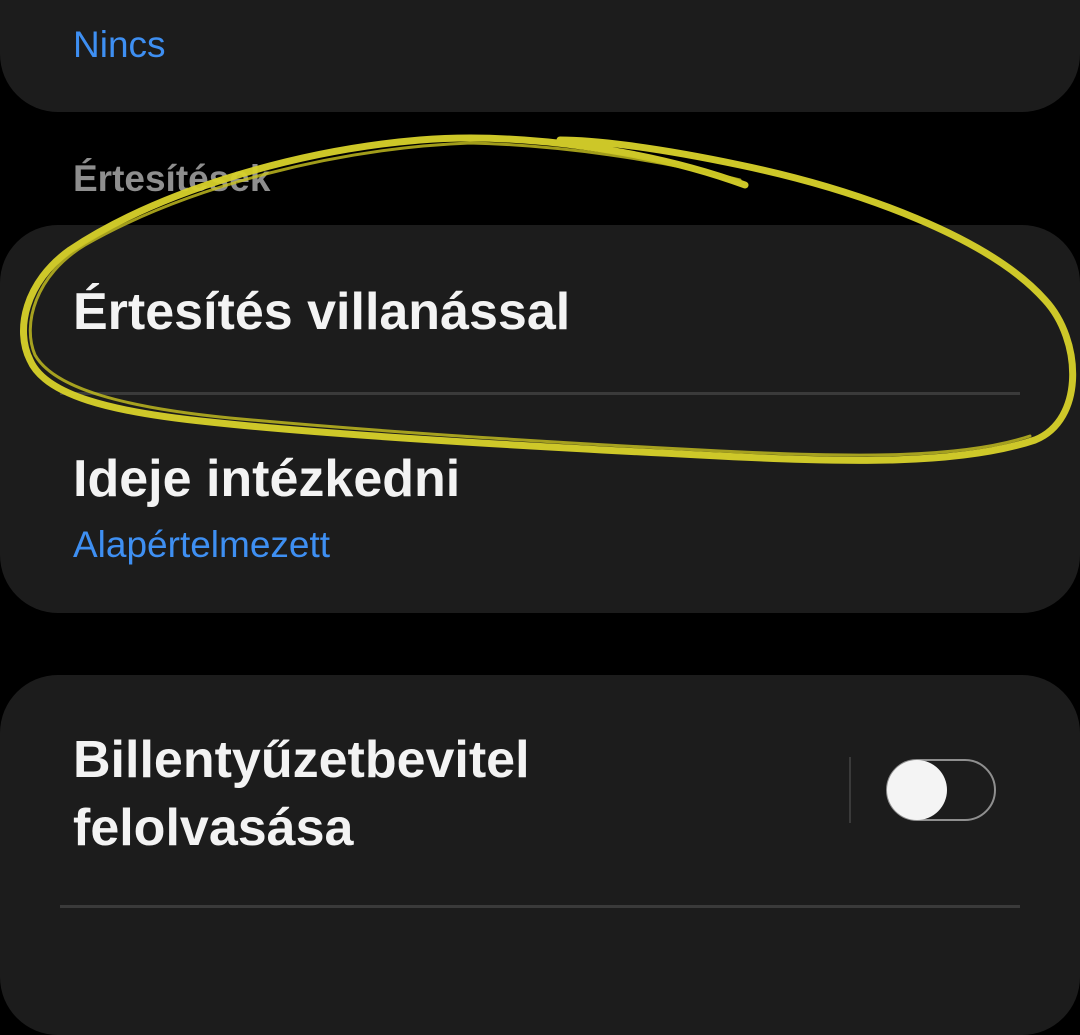  What do you see at coordinates (301, 760) in the screenshot?
I see `keyboard-input-readout-title-line1: Billentyűzetbevitel` at bounding box center [301, 760].